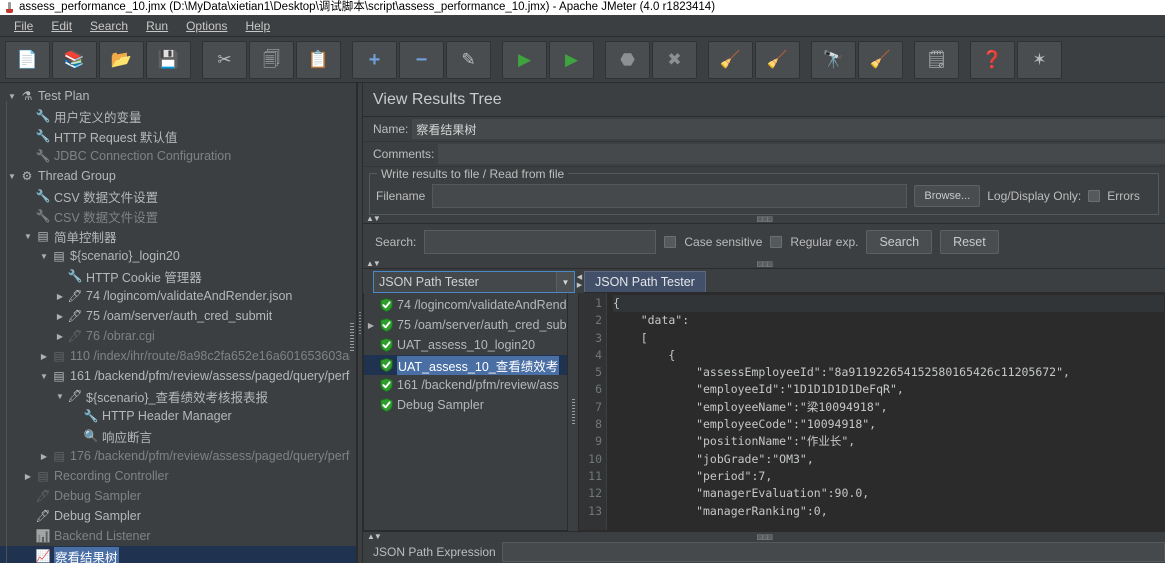  Describe the element at coordinates (1094, 196) in the screenshot. I see `errors-checkbox` at that location.